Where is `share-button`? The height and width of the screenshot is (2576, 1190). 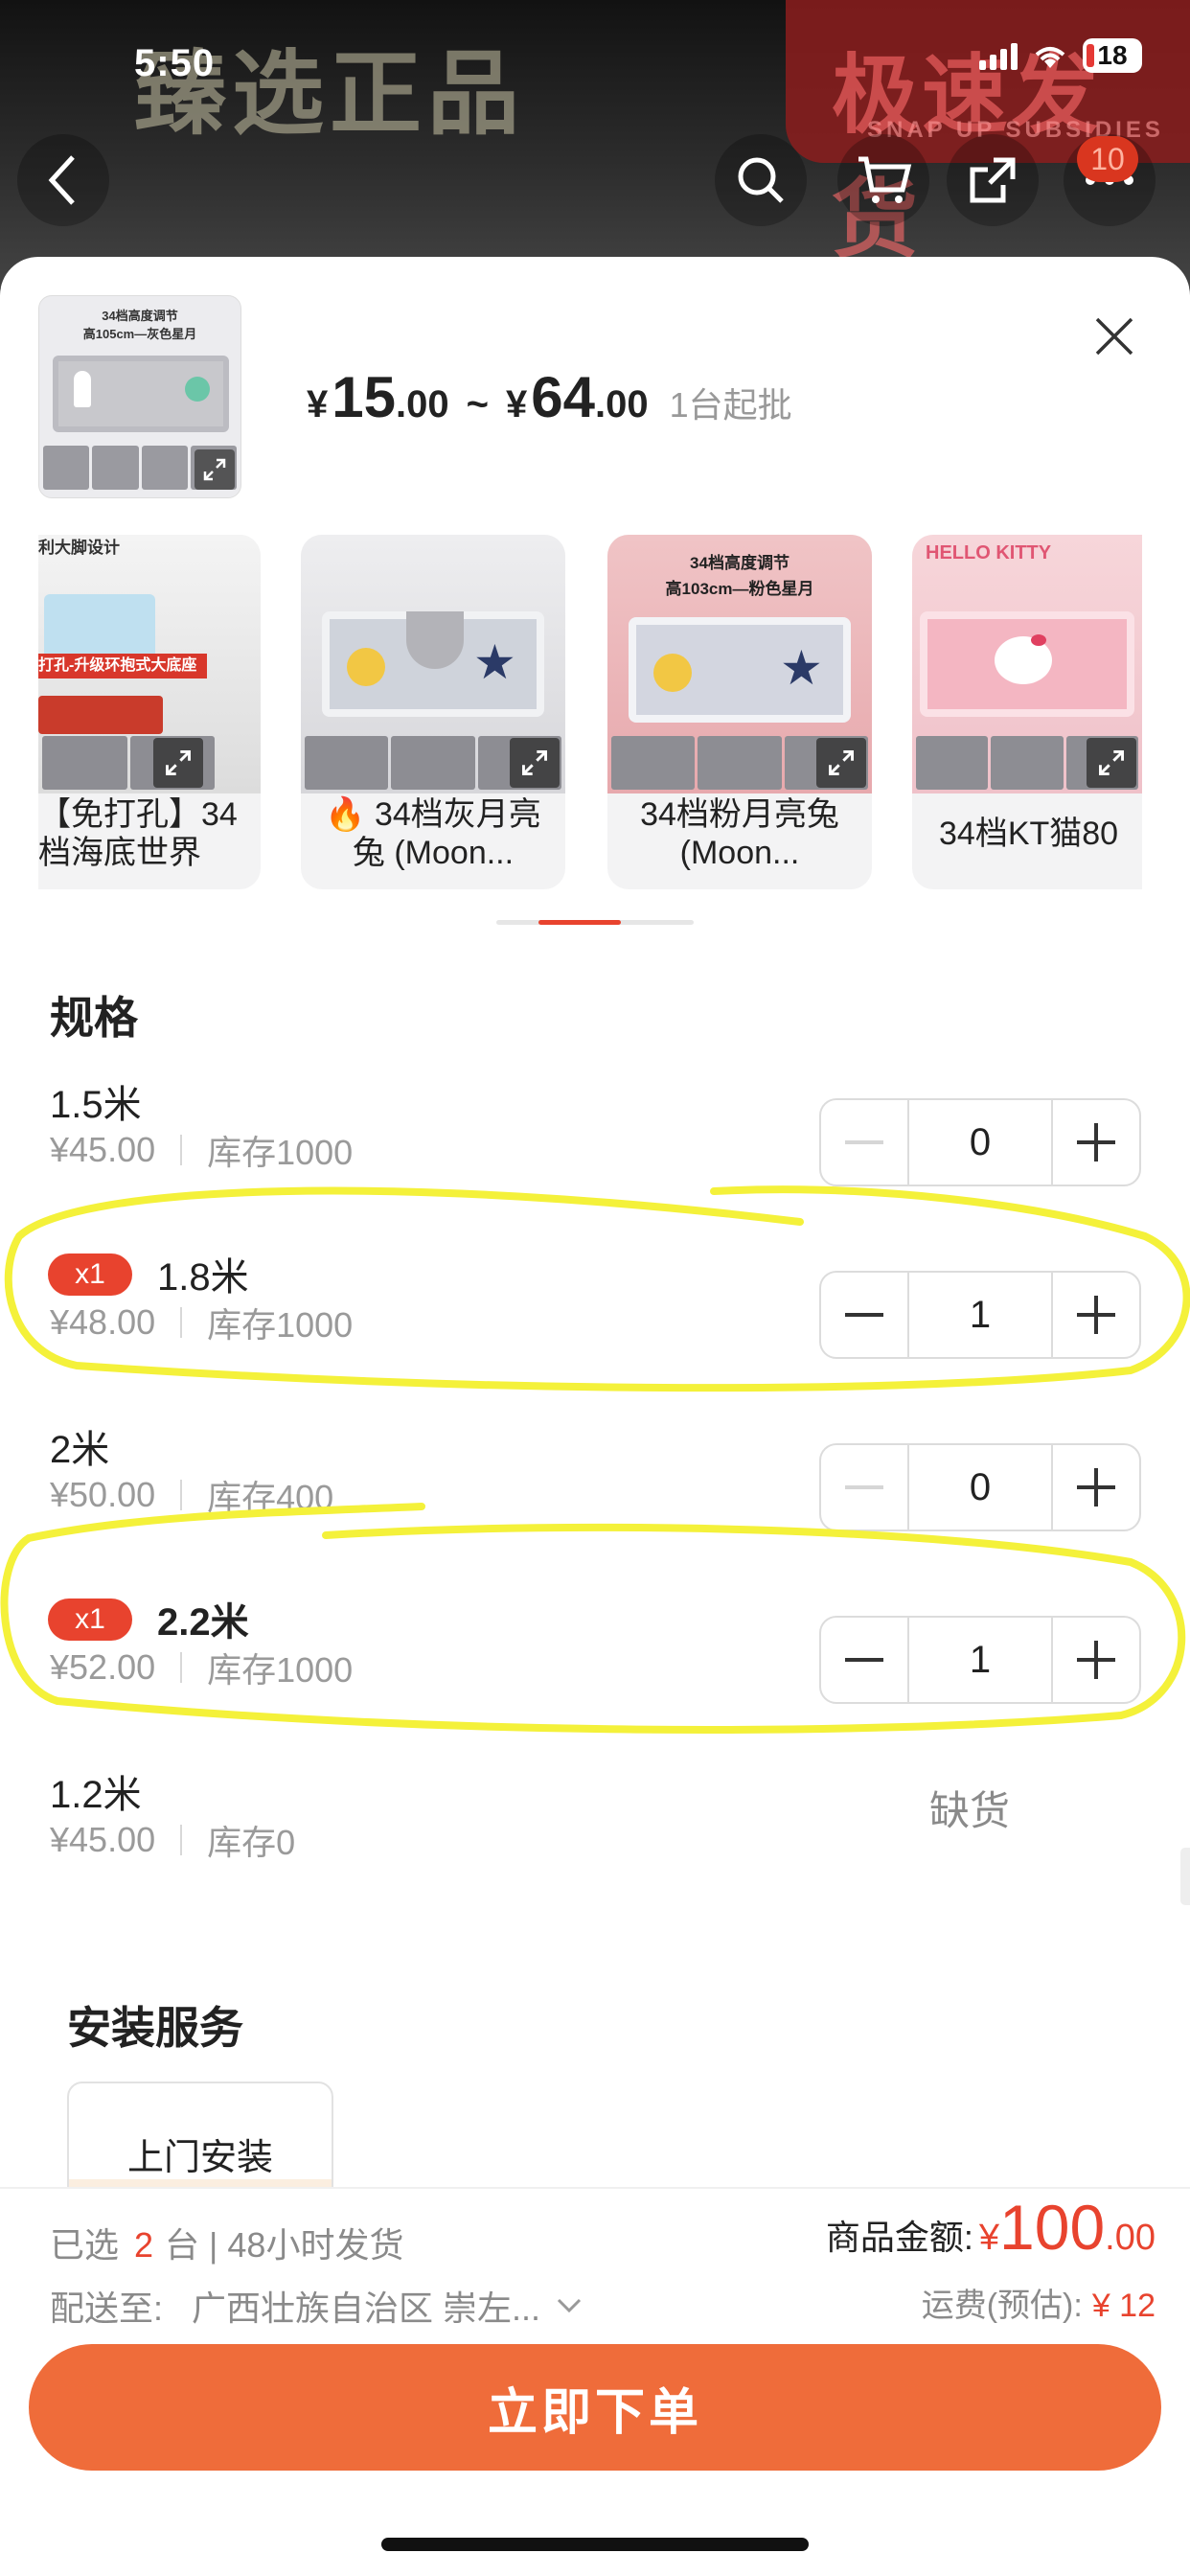
share-button is located at coordinates (993, 180).